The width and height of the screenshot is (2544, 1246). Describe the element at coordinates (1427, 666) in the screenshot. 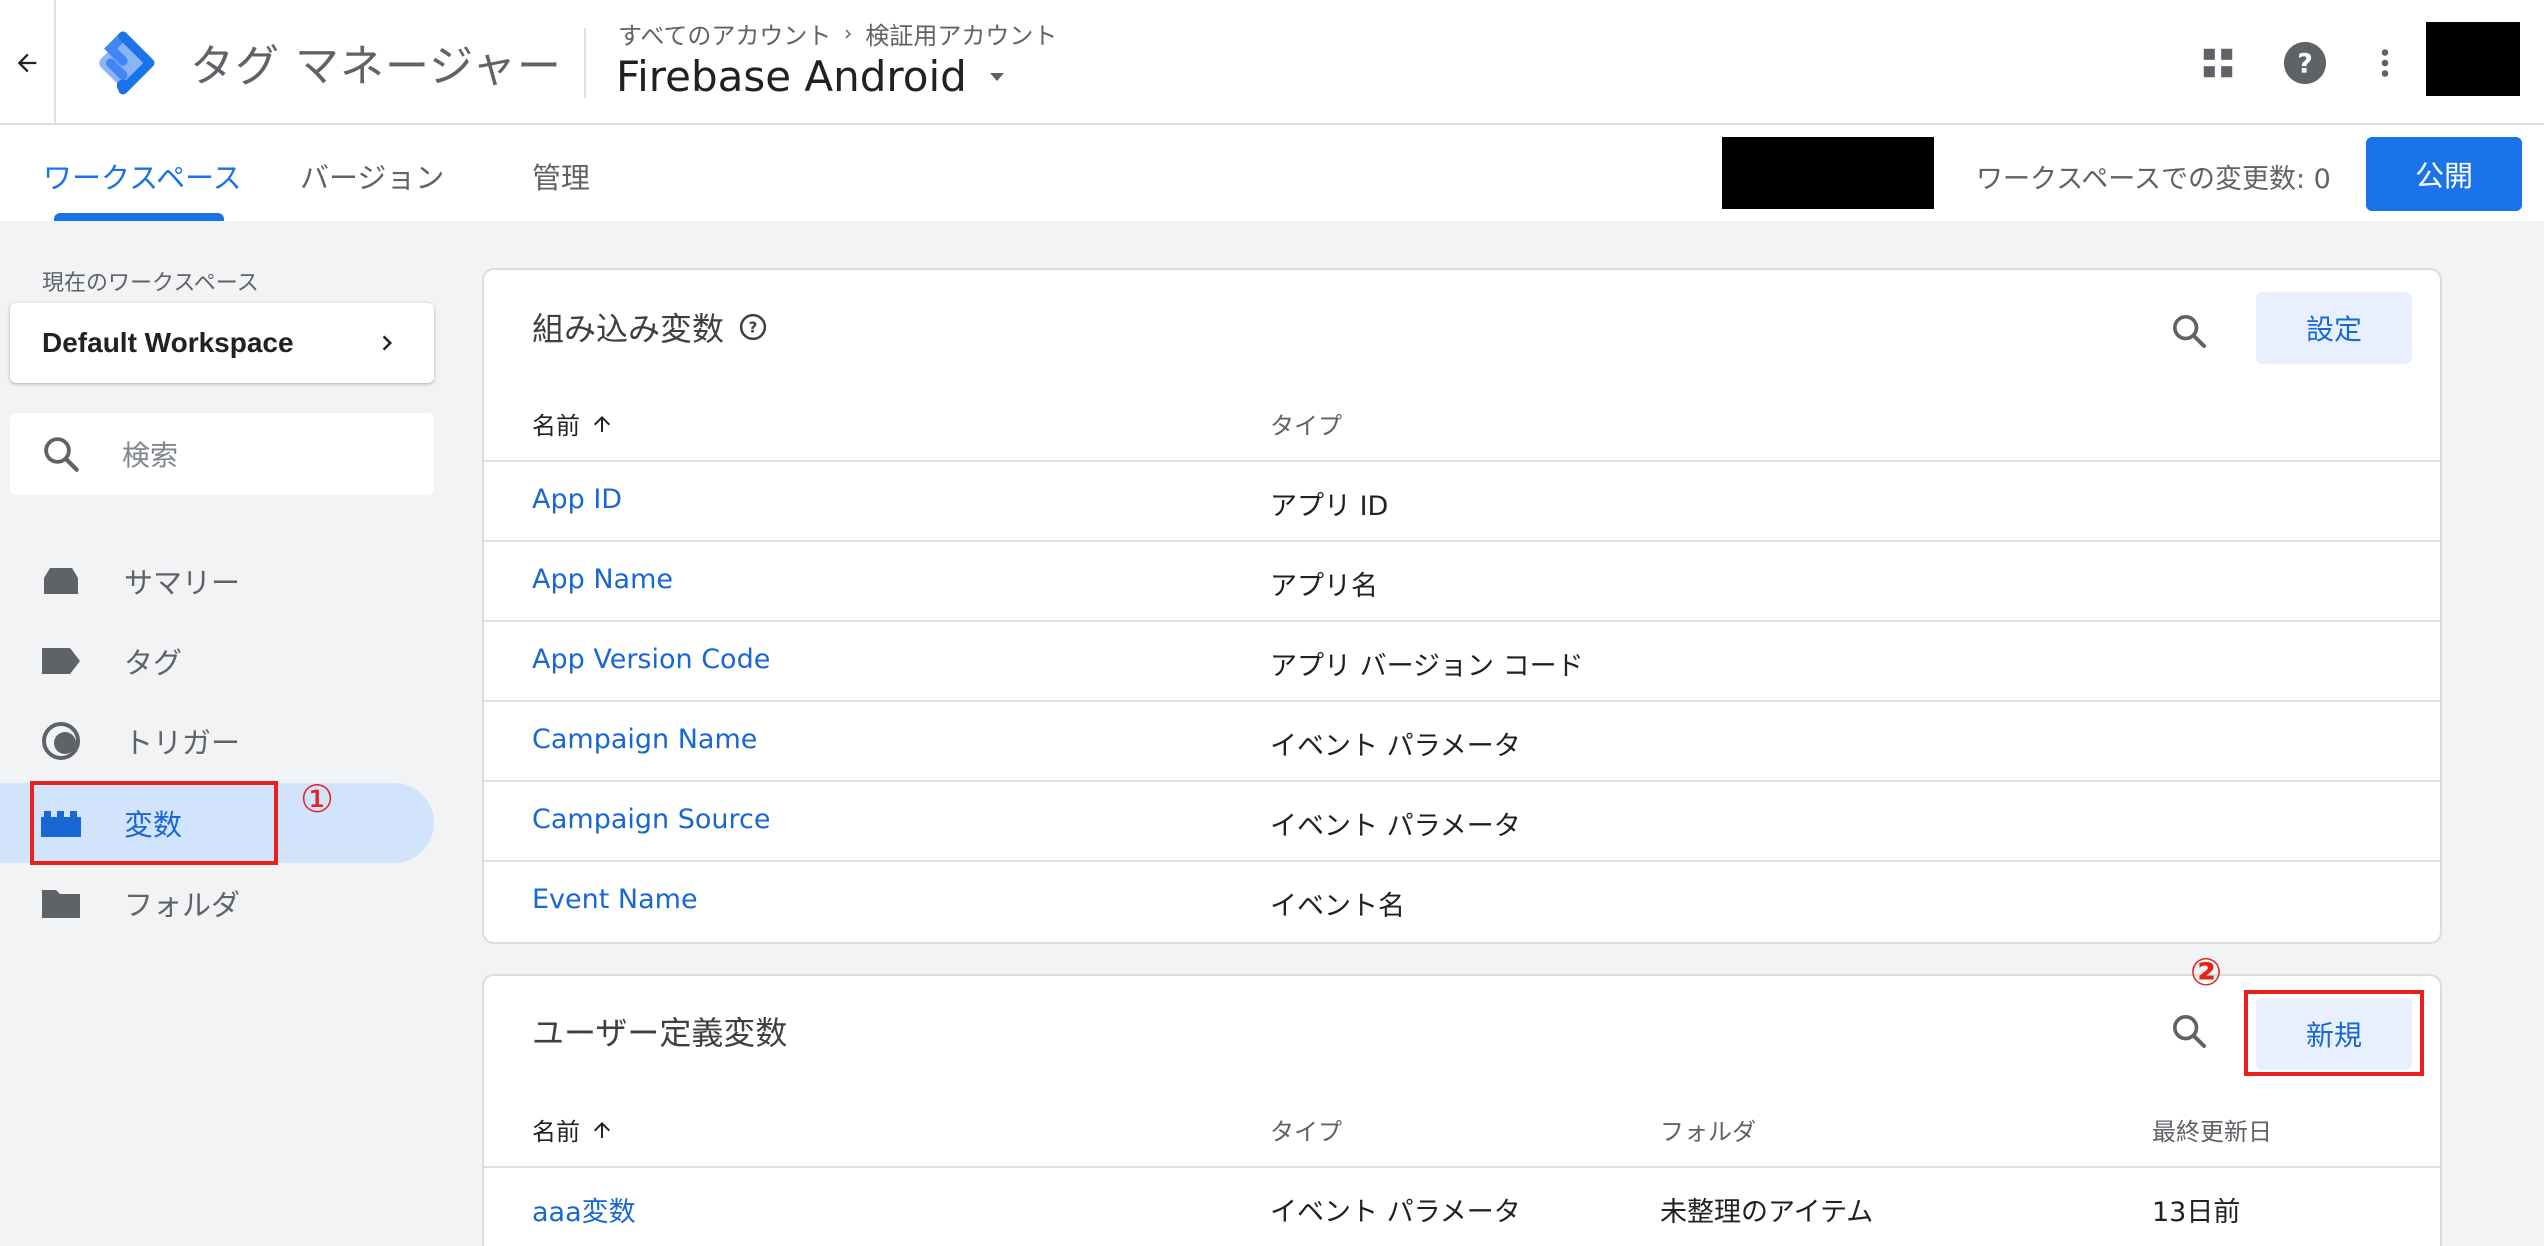

I see `variable-type: アプリ バージョン コード` at that location.